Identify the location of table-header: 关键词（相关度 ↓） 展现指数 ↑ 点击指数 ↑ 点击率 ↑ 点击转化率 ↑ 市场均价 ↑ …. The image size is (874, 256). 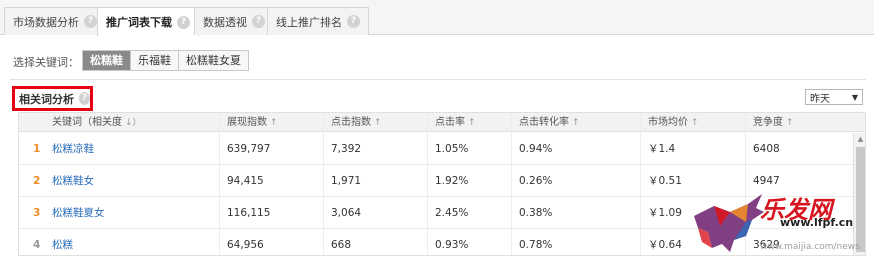
(442, 122).